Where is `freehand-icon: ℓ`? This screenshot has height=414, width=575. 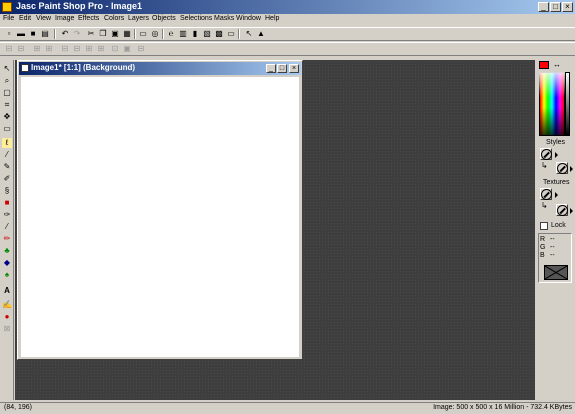
freehand-icon: ℓ is located at coordinates (7, 143).